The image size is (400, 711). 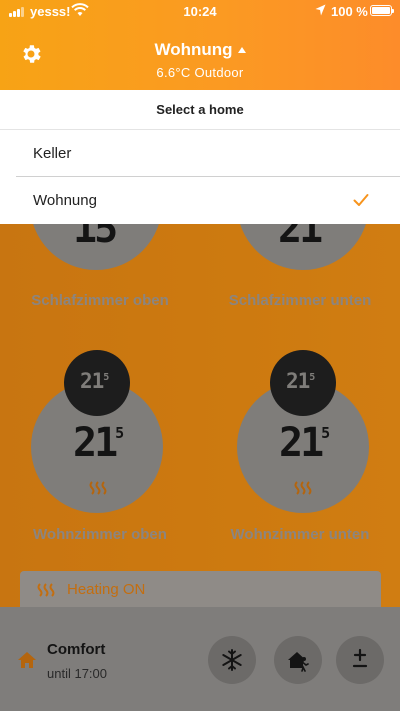 I want to click on home-option-wohnung: Wohnung, so click(x=200, y=200).